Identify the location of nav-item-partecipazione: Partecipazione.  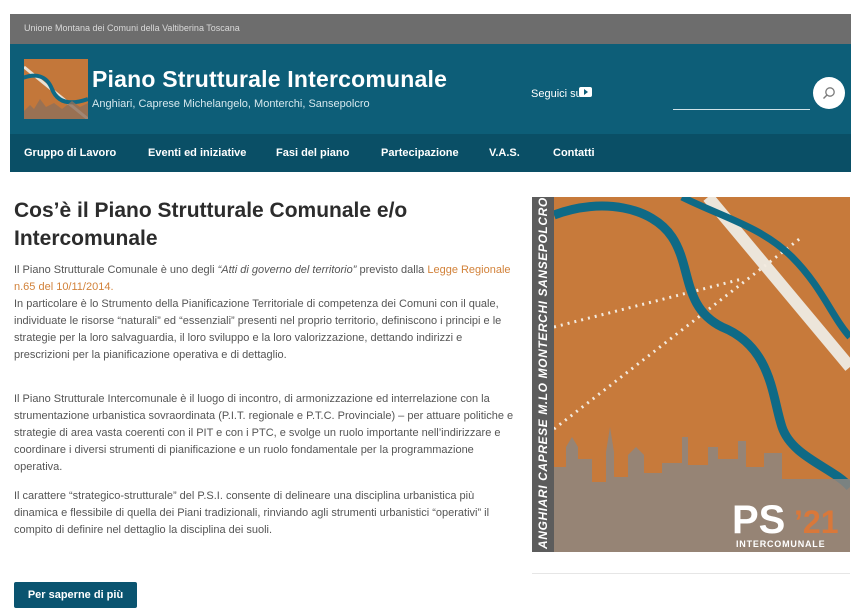
(420, 153).